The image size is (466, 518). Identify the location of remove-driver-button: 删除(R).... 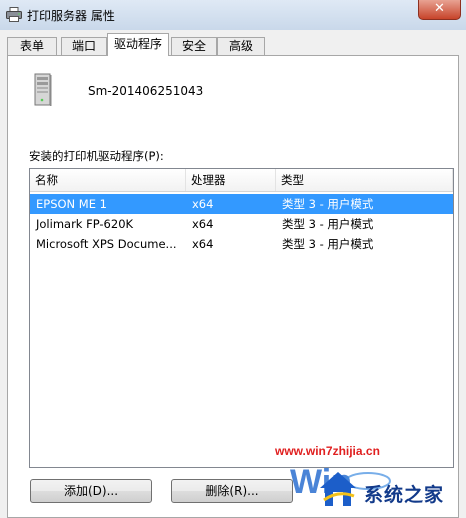
(232, 491).